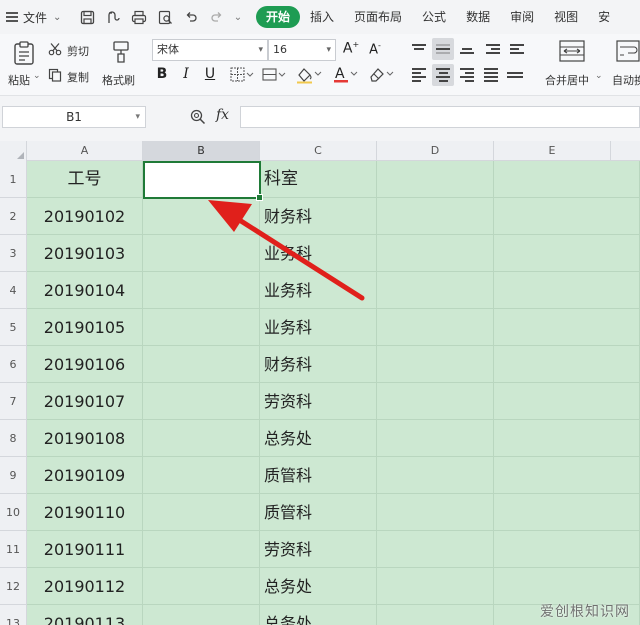 Image resolution: width=640 pixels, height=625 pixels. Describe the element at coordinates (567, 586) in the screenshot. I see `cell-e12` at that location.